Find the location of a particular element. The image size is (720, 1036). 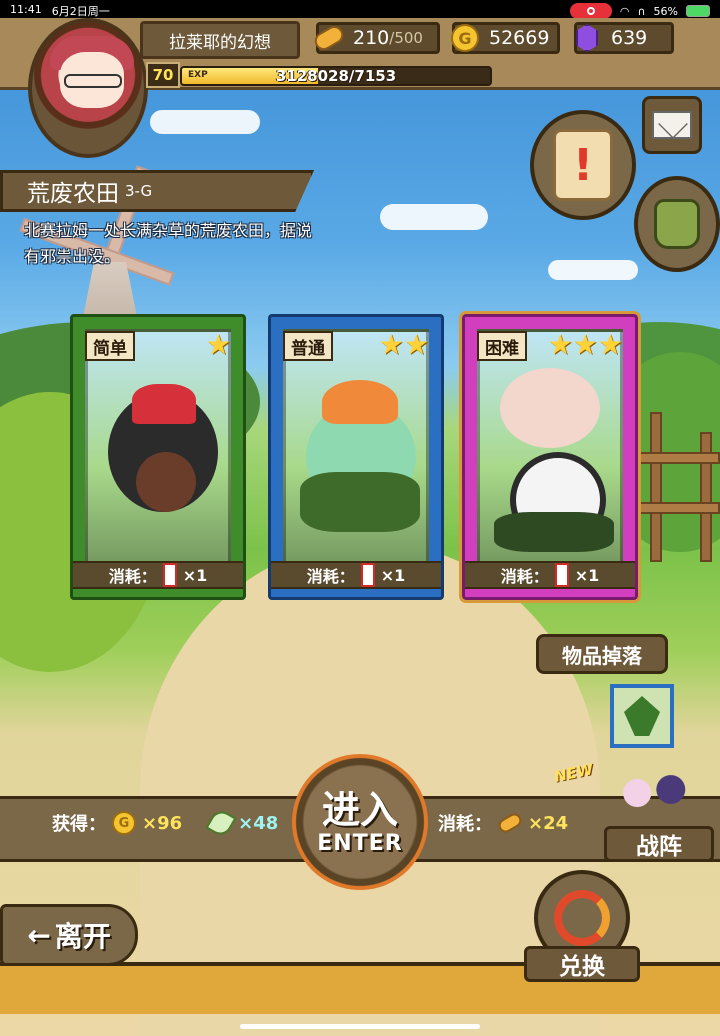

stage-title: 荒废农田 3-G is located at coordinates (157, 191).